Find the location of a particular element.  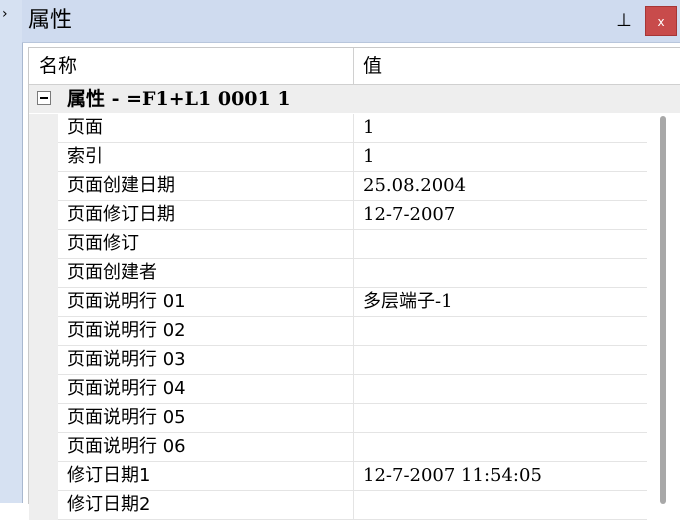

close-button: x is located at coordinates (661, 21).